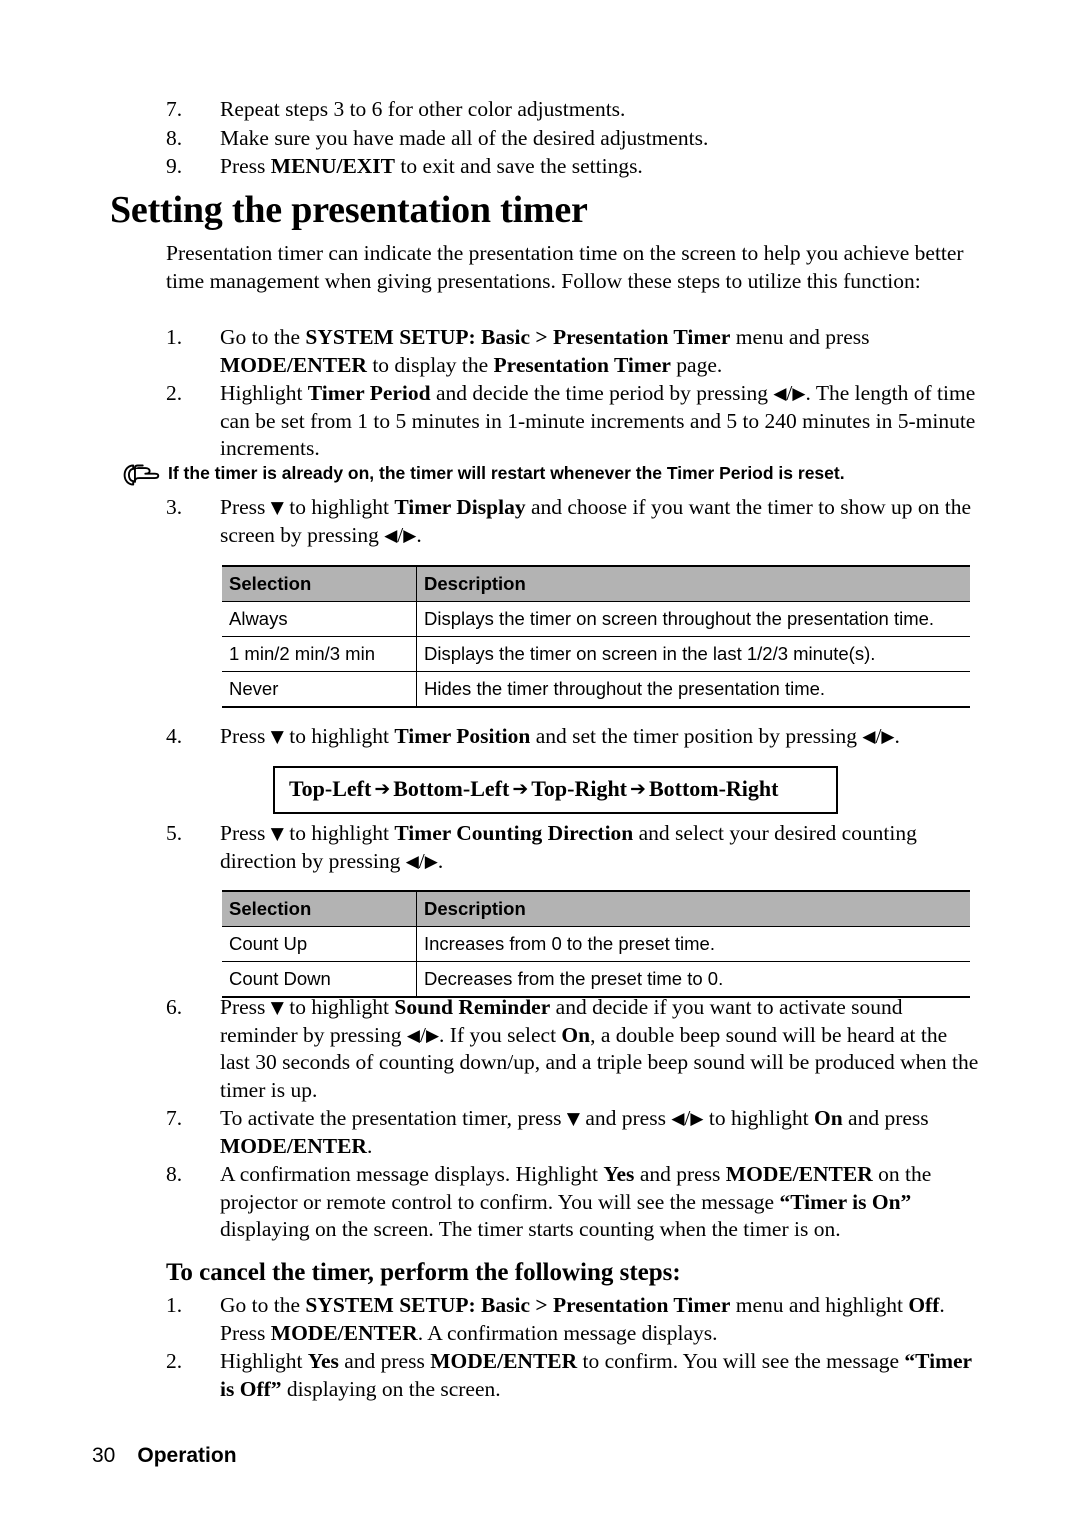 The height and width of the screenshot is (1529, 1080). I want to click on text-run: menu and highlight, so click(819, 1305).